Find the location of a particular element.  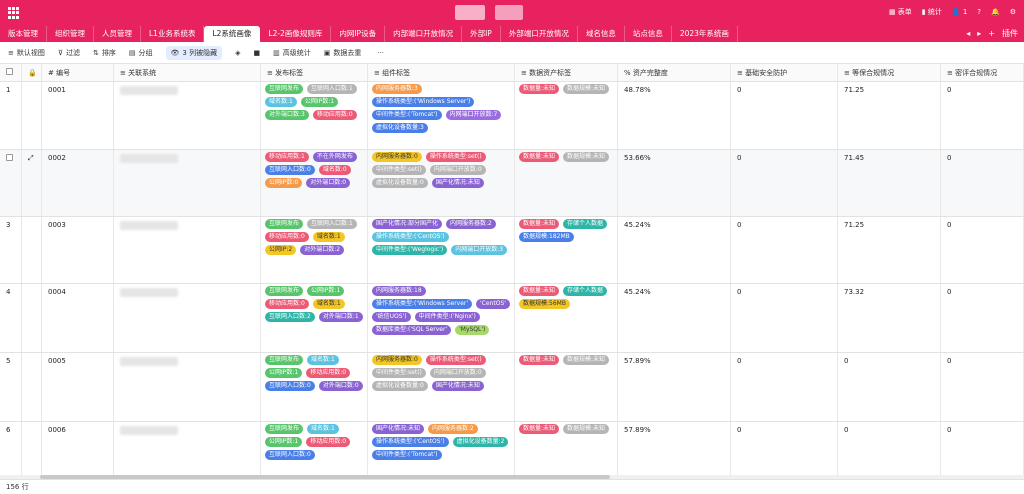

column-header-0: # 编号 is located at coordinates (78, 72).